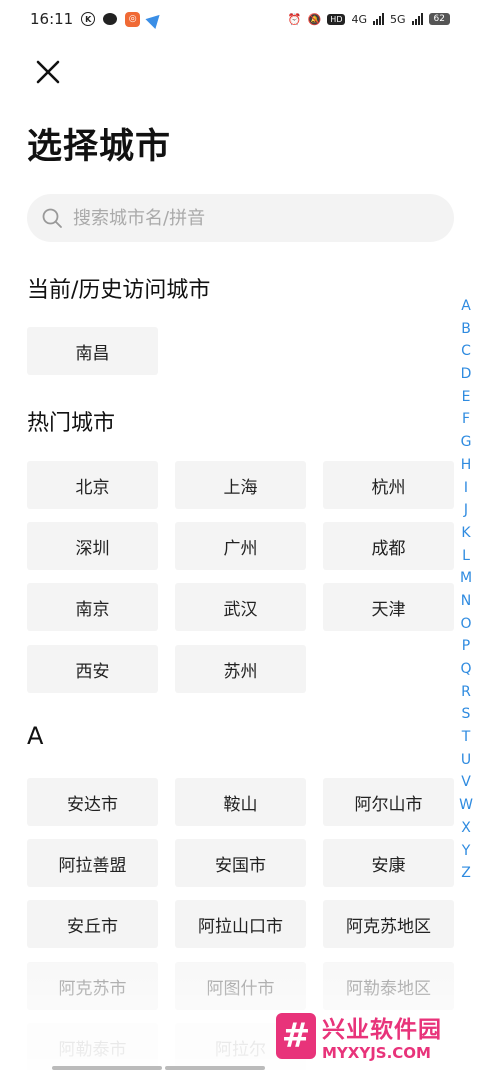  Describe the element at coordinates (388, 485) in the screenshot. I see `city-button: 杭州` at that location.